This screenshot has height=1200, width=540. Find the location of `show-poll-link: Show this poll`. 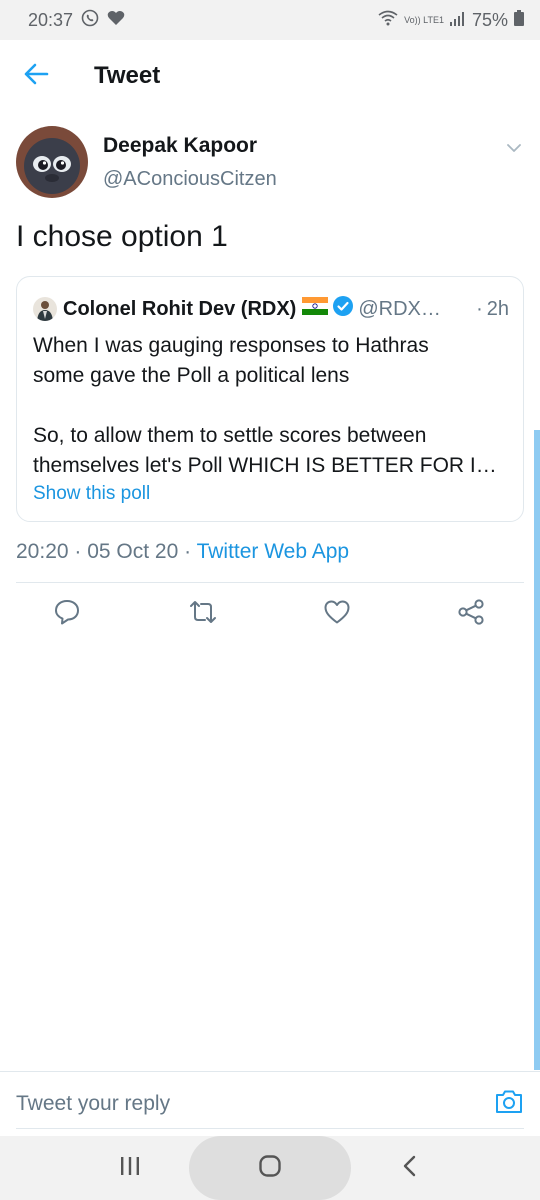

show-poll-link: Show this poll is located at coordinates (91, 494).